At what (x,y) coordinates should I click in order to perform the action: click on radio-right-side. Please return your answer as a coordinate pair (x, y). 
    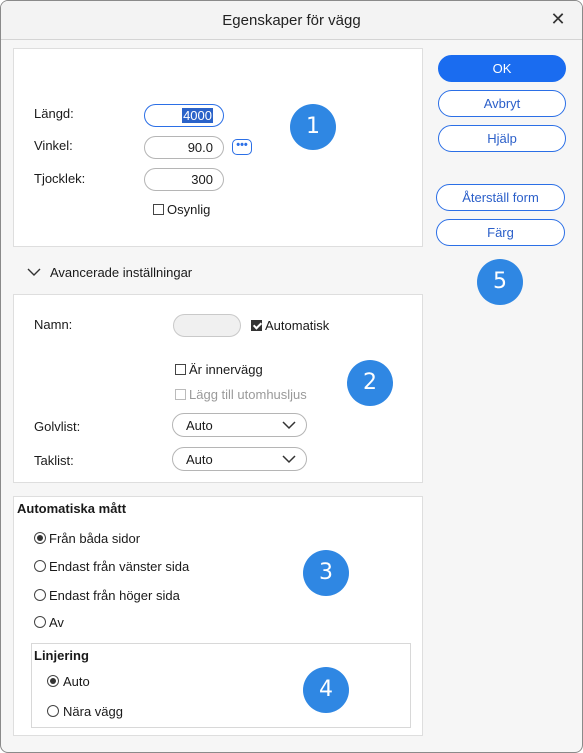
    Looking at the image, I should click on (40, 595).